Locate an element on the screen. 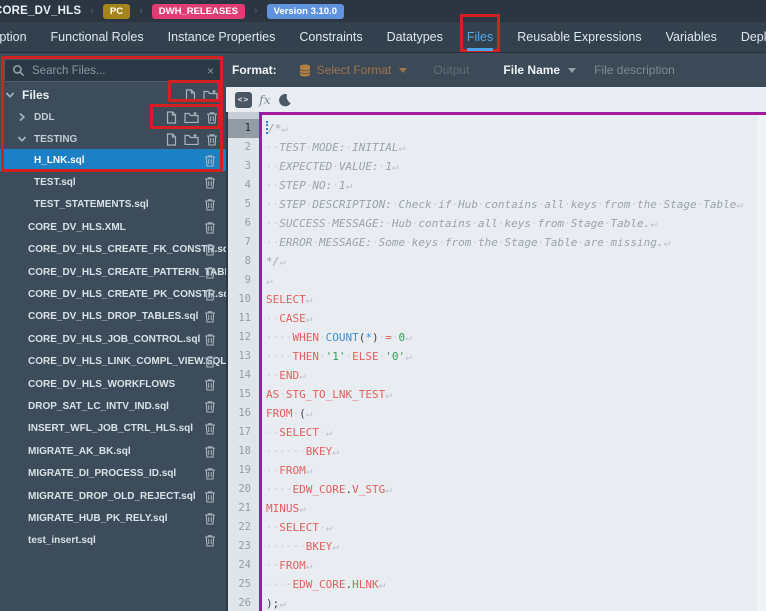 The height and width of the screenshot is (611, 766). tab-variables: Variables is located at coordinates (691, 37).